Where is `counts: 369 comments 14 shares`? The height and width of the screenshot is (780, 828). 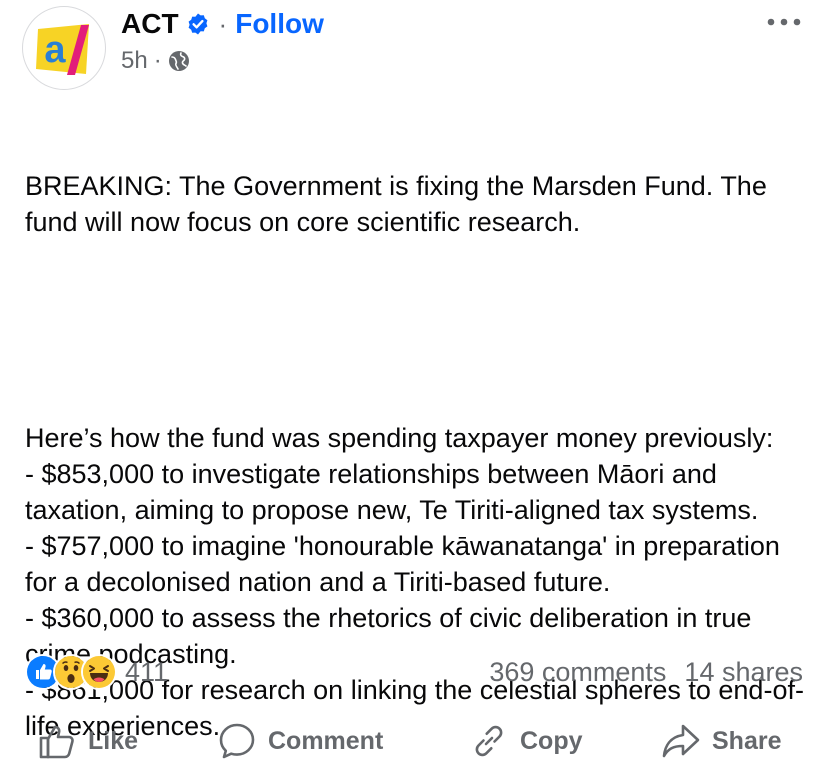 counts: 369 comments 14 shares is located at coordinates (646, 672).